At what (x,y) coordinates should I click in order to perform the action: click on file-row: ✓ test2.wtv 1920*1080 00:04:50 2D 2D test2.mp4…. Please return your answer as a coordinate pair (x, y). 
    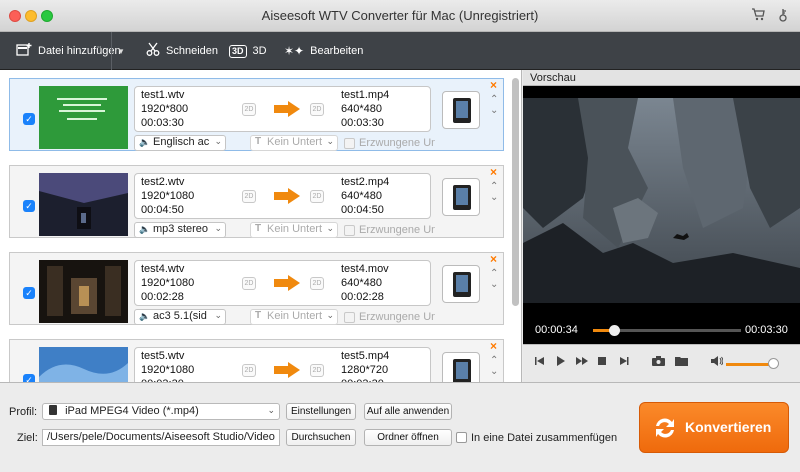
    Looking at the image, I should click on (256, 201).